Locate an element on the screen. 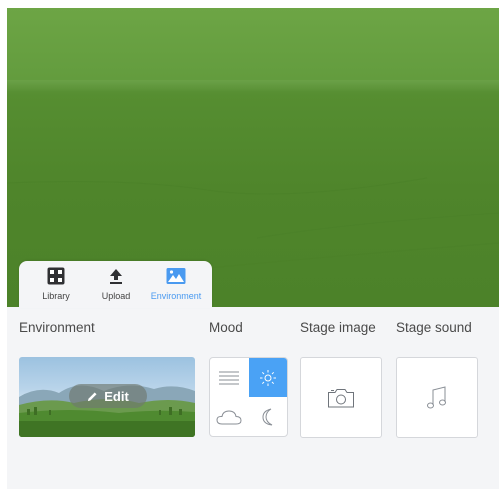 This screenshot has height=489, width=499. tab-upload-label: Upload is located at coordinates (116, 296).